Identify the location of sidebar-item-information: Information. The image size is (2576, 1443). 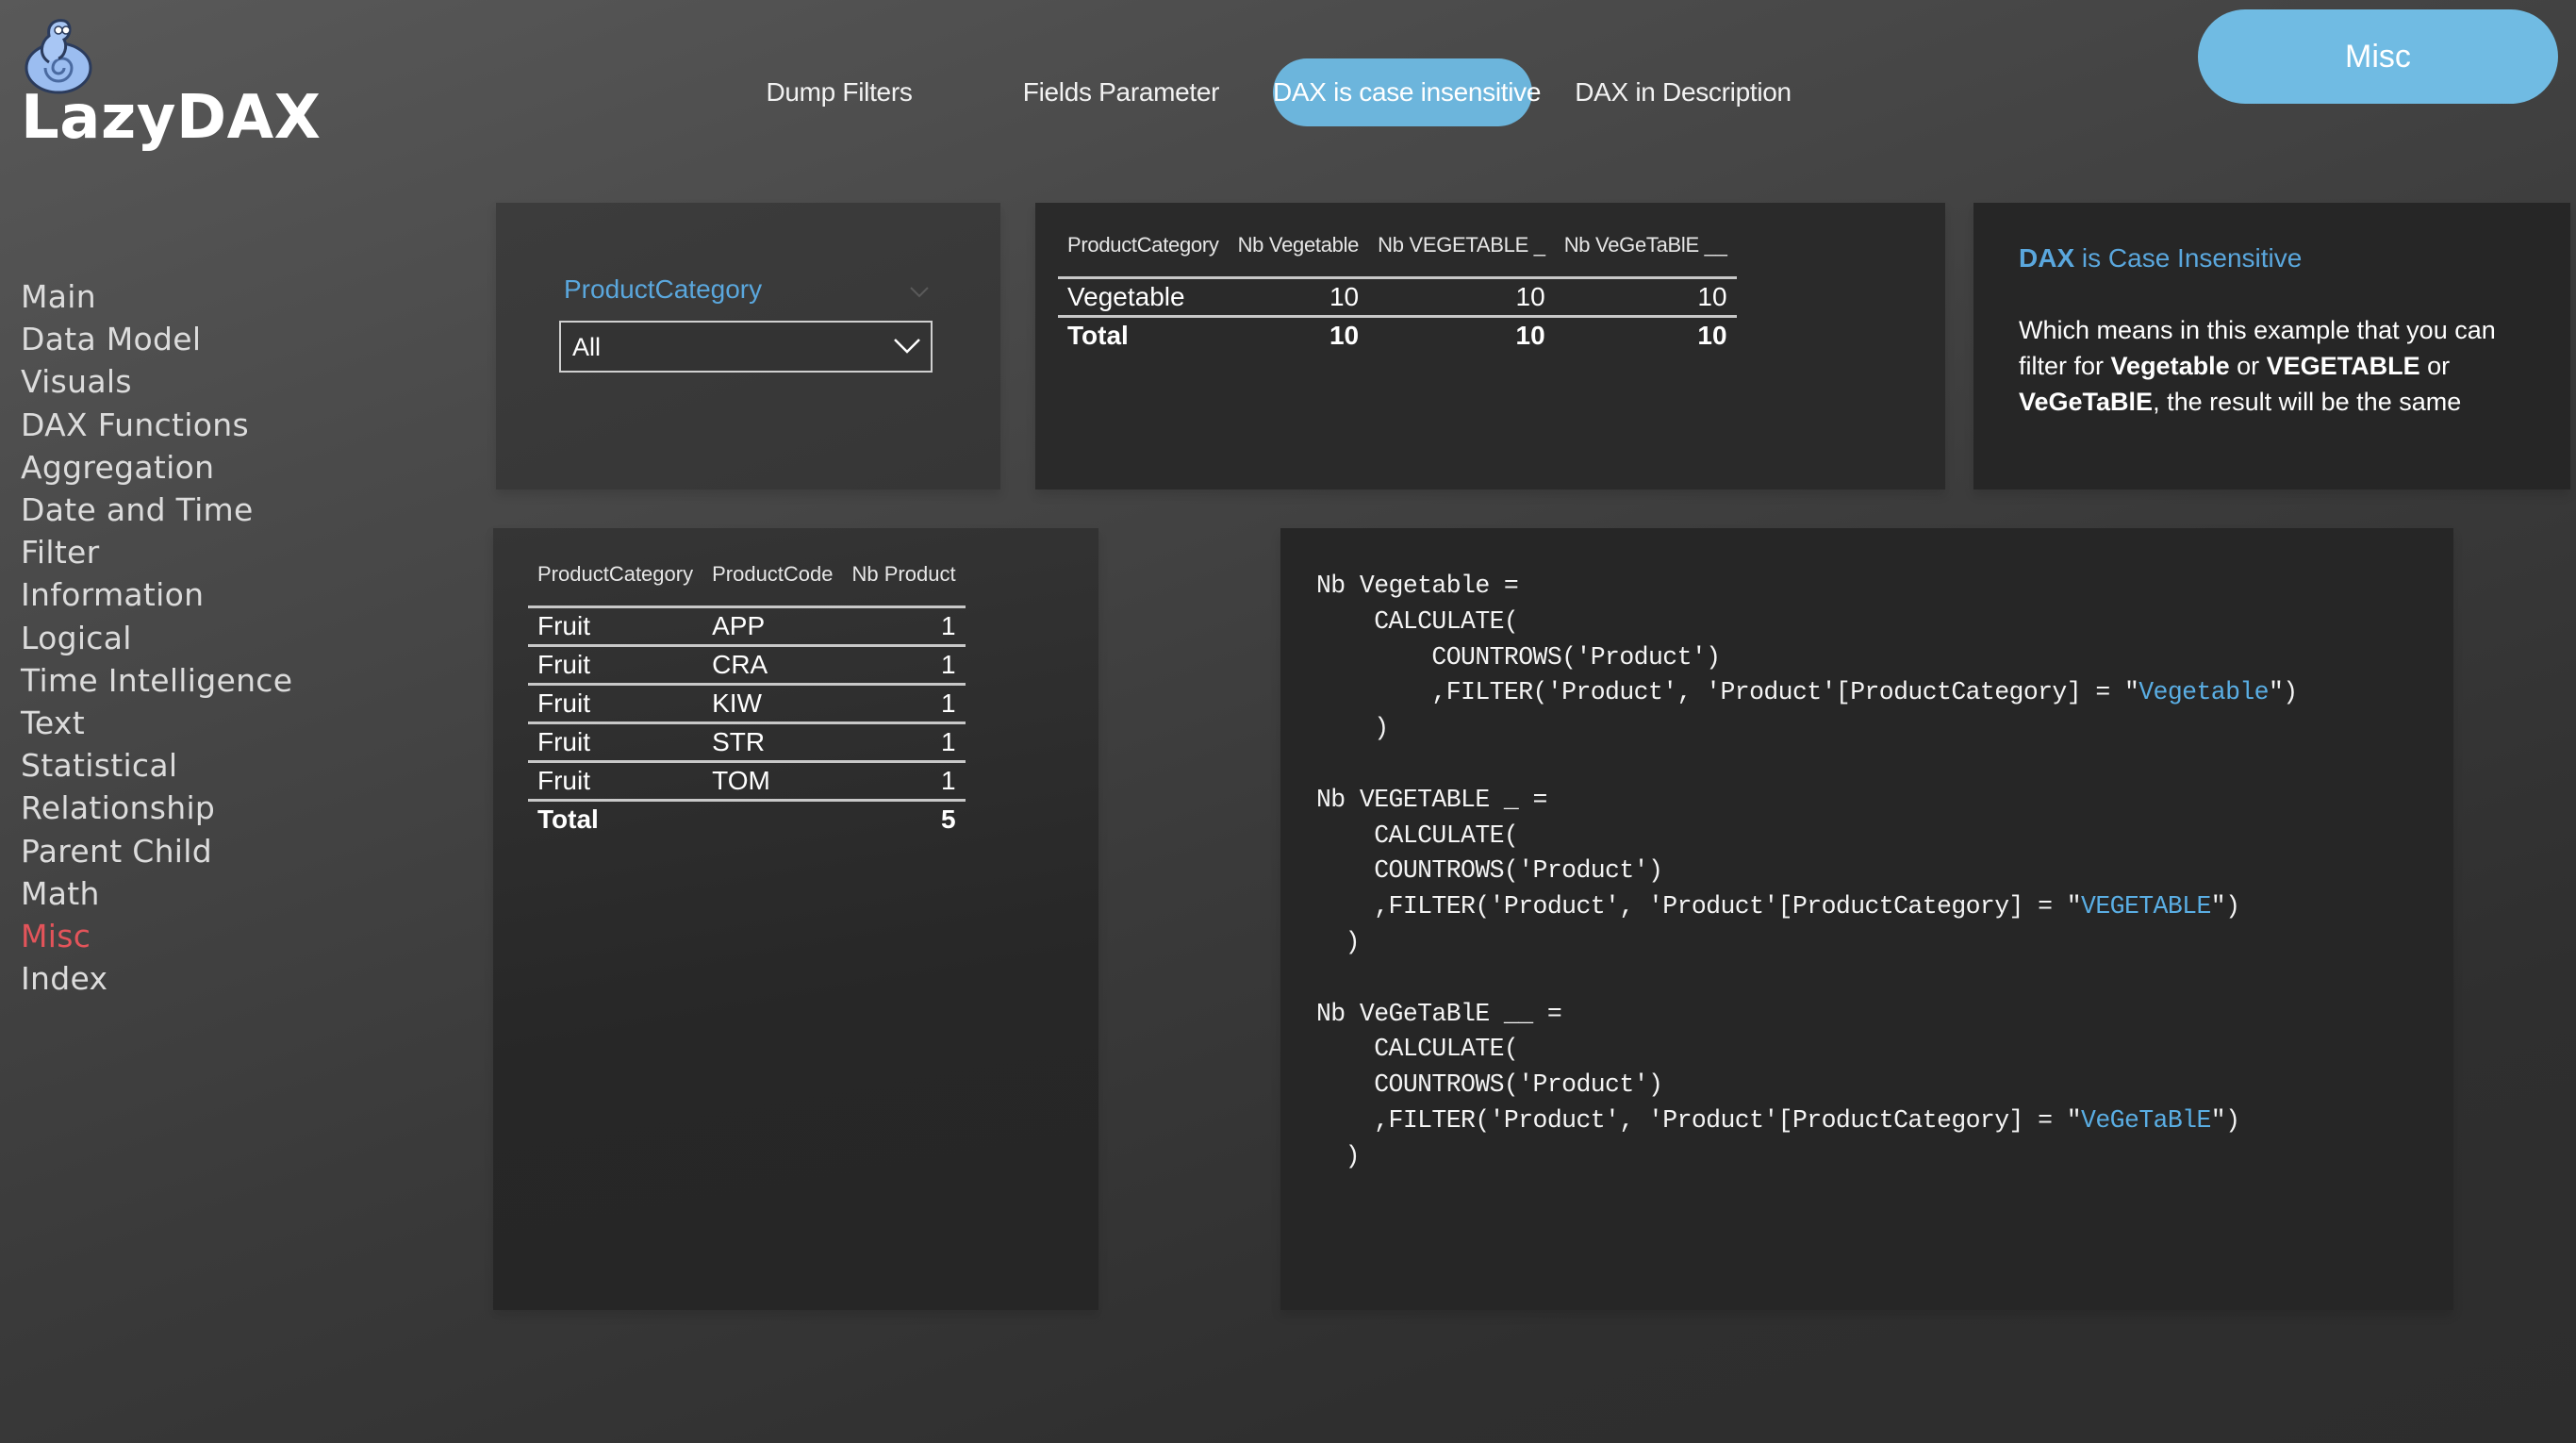
(156, 594).